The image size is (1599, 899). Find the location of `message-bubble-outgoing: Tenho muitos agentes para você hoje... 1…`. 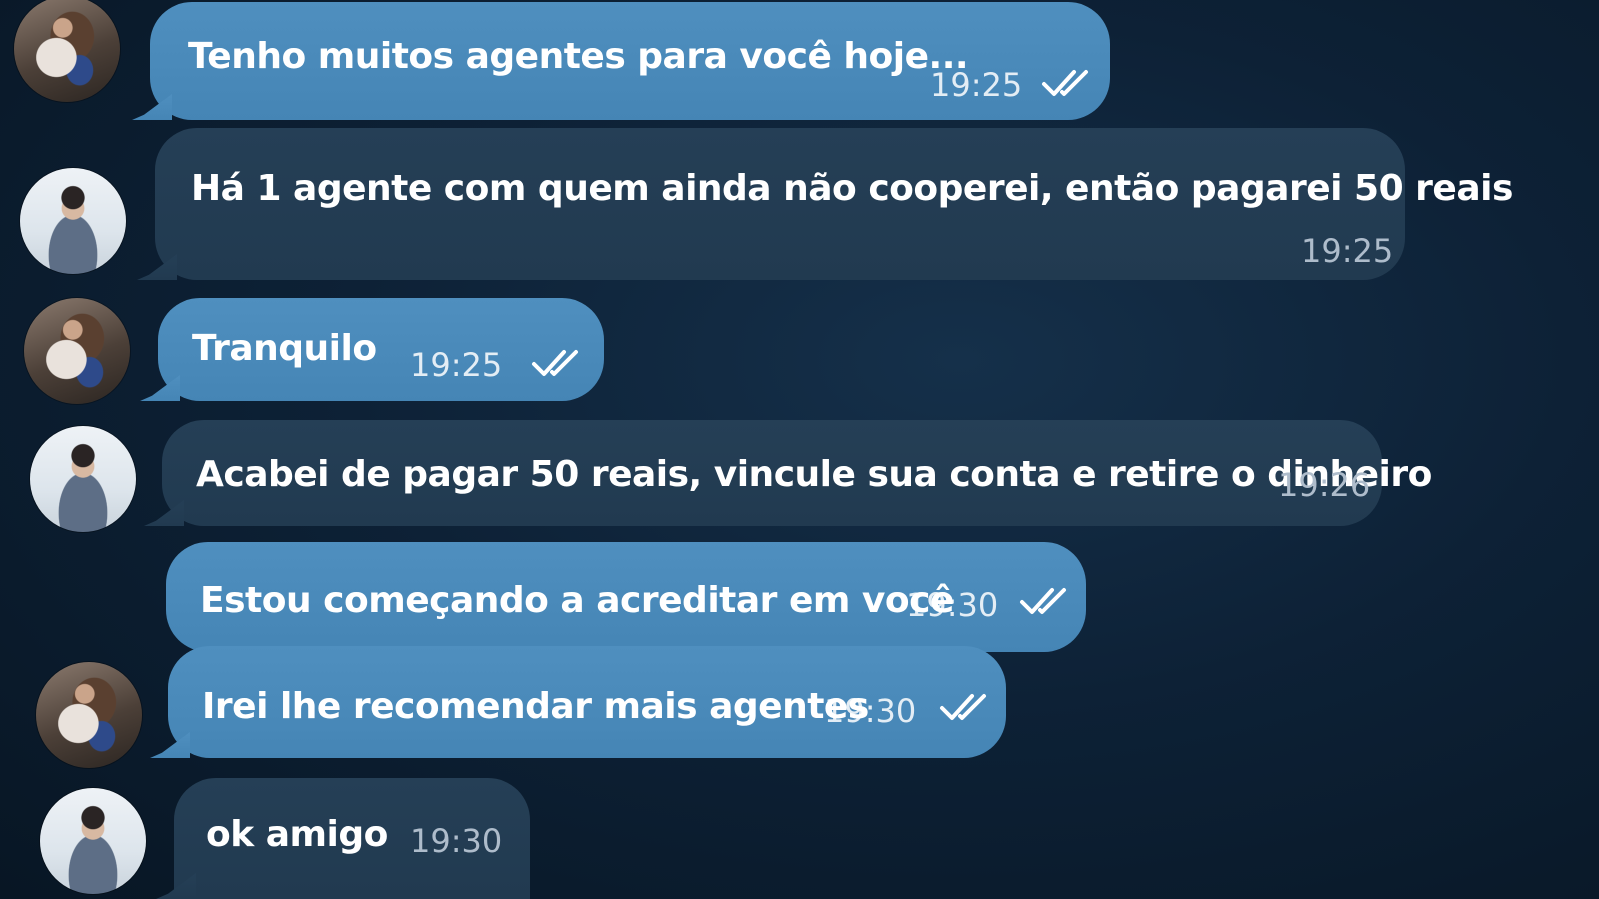

message-bubble-outgoing: Tenho muitos agentes para você hoje... 1… is located at coordinates (630, 61).